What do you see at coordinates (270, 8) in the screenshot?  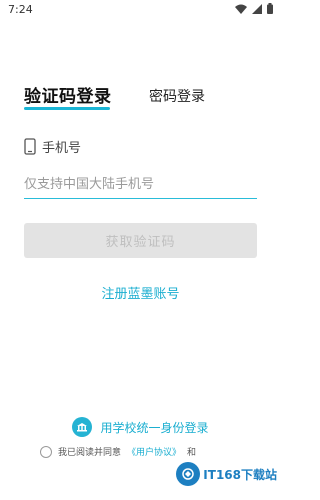 I see `battery-icon` at bounding box center [270, 8].